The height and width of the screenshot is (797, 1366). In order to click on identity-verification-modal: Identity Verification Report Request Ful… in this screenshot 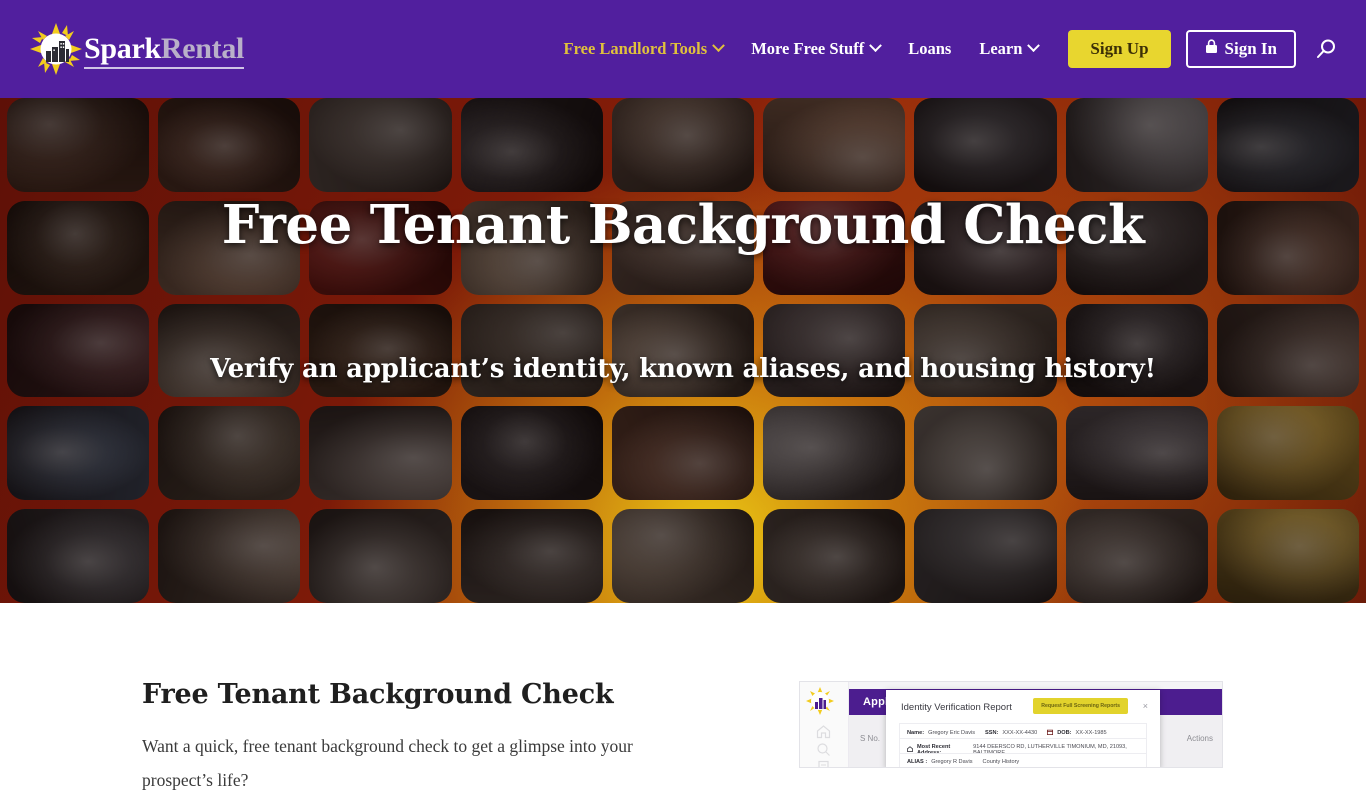, I will do `click(1023, 728)`.